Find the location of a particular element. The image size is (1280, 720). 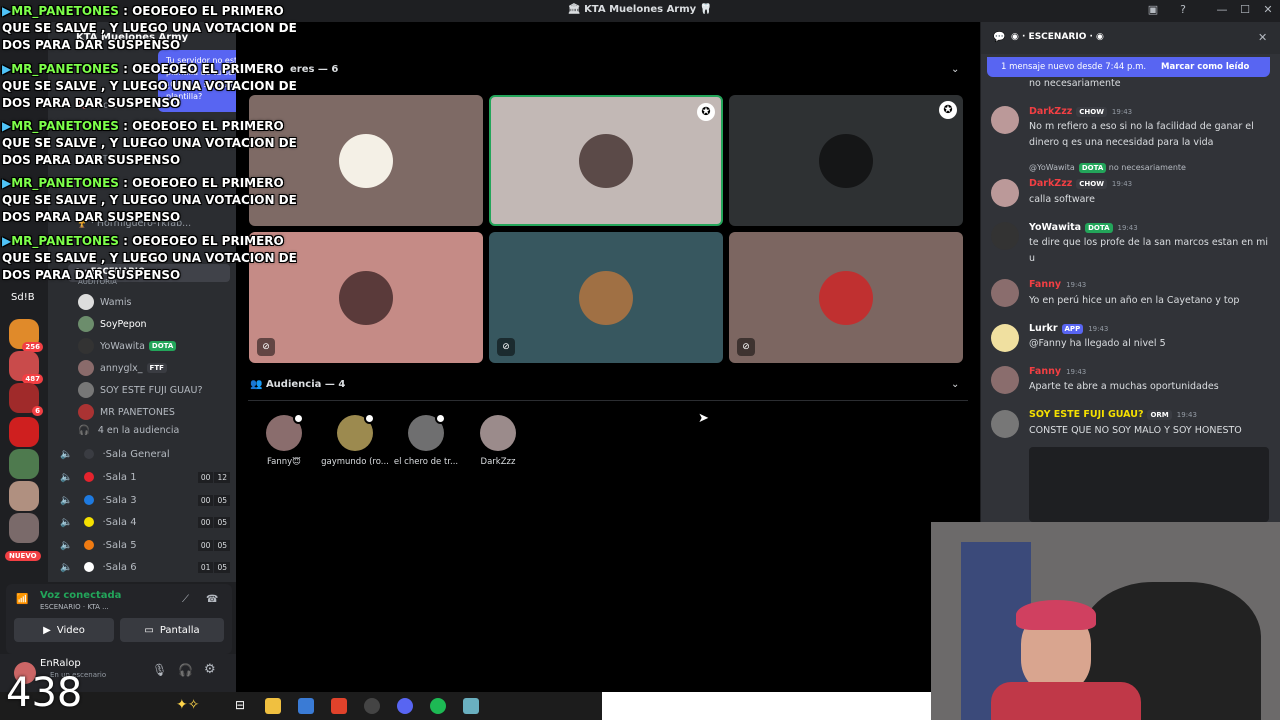

channel-sala-1: 🔈 · Sala 1 00 12 is located at coordinates (145, 477).